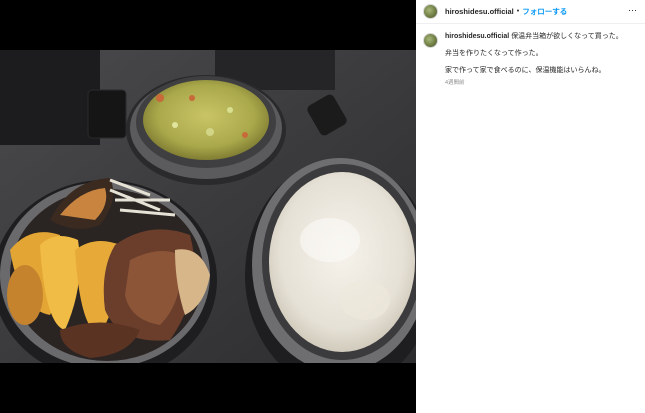  I want to click on post-username: hiroshidesu.official, so click(479, 11).